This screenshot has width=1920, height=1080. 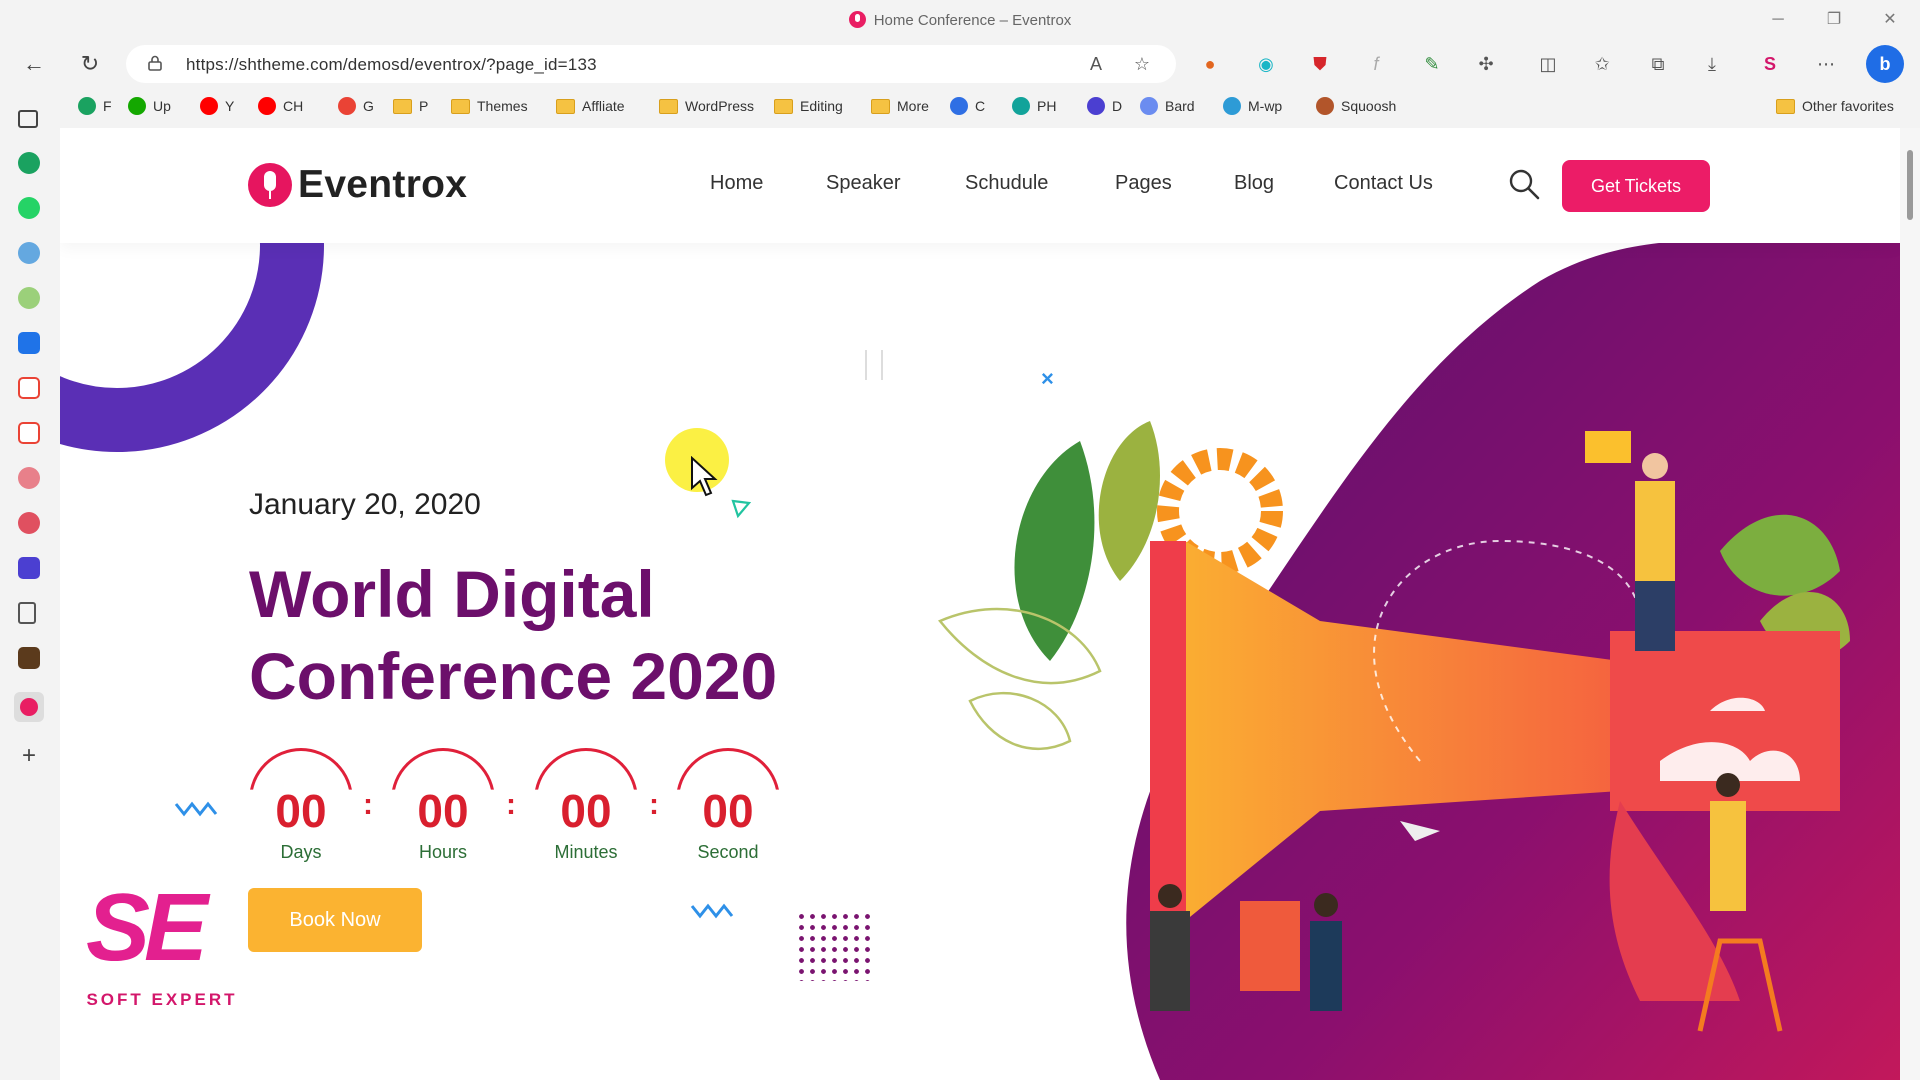 I want to click on whatsapp-icon, so click(x=29, y=208).